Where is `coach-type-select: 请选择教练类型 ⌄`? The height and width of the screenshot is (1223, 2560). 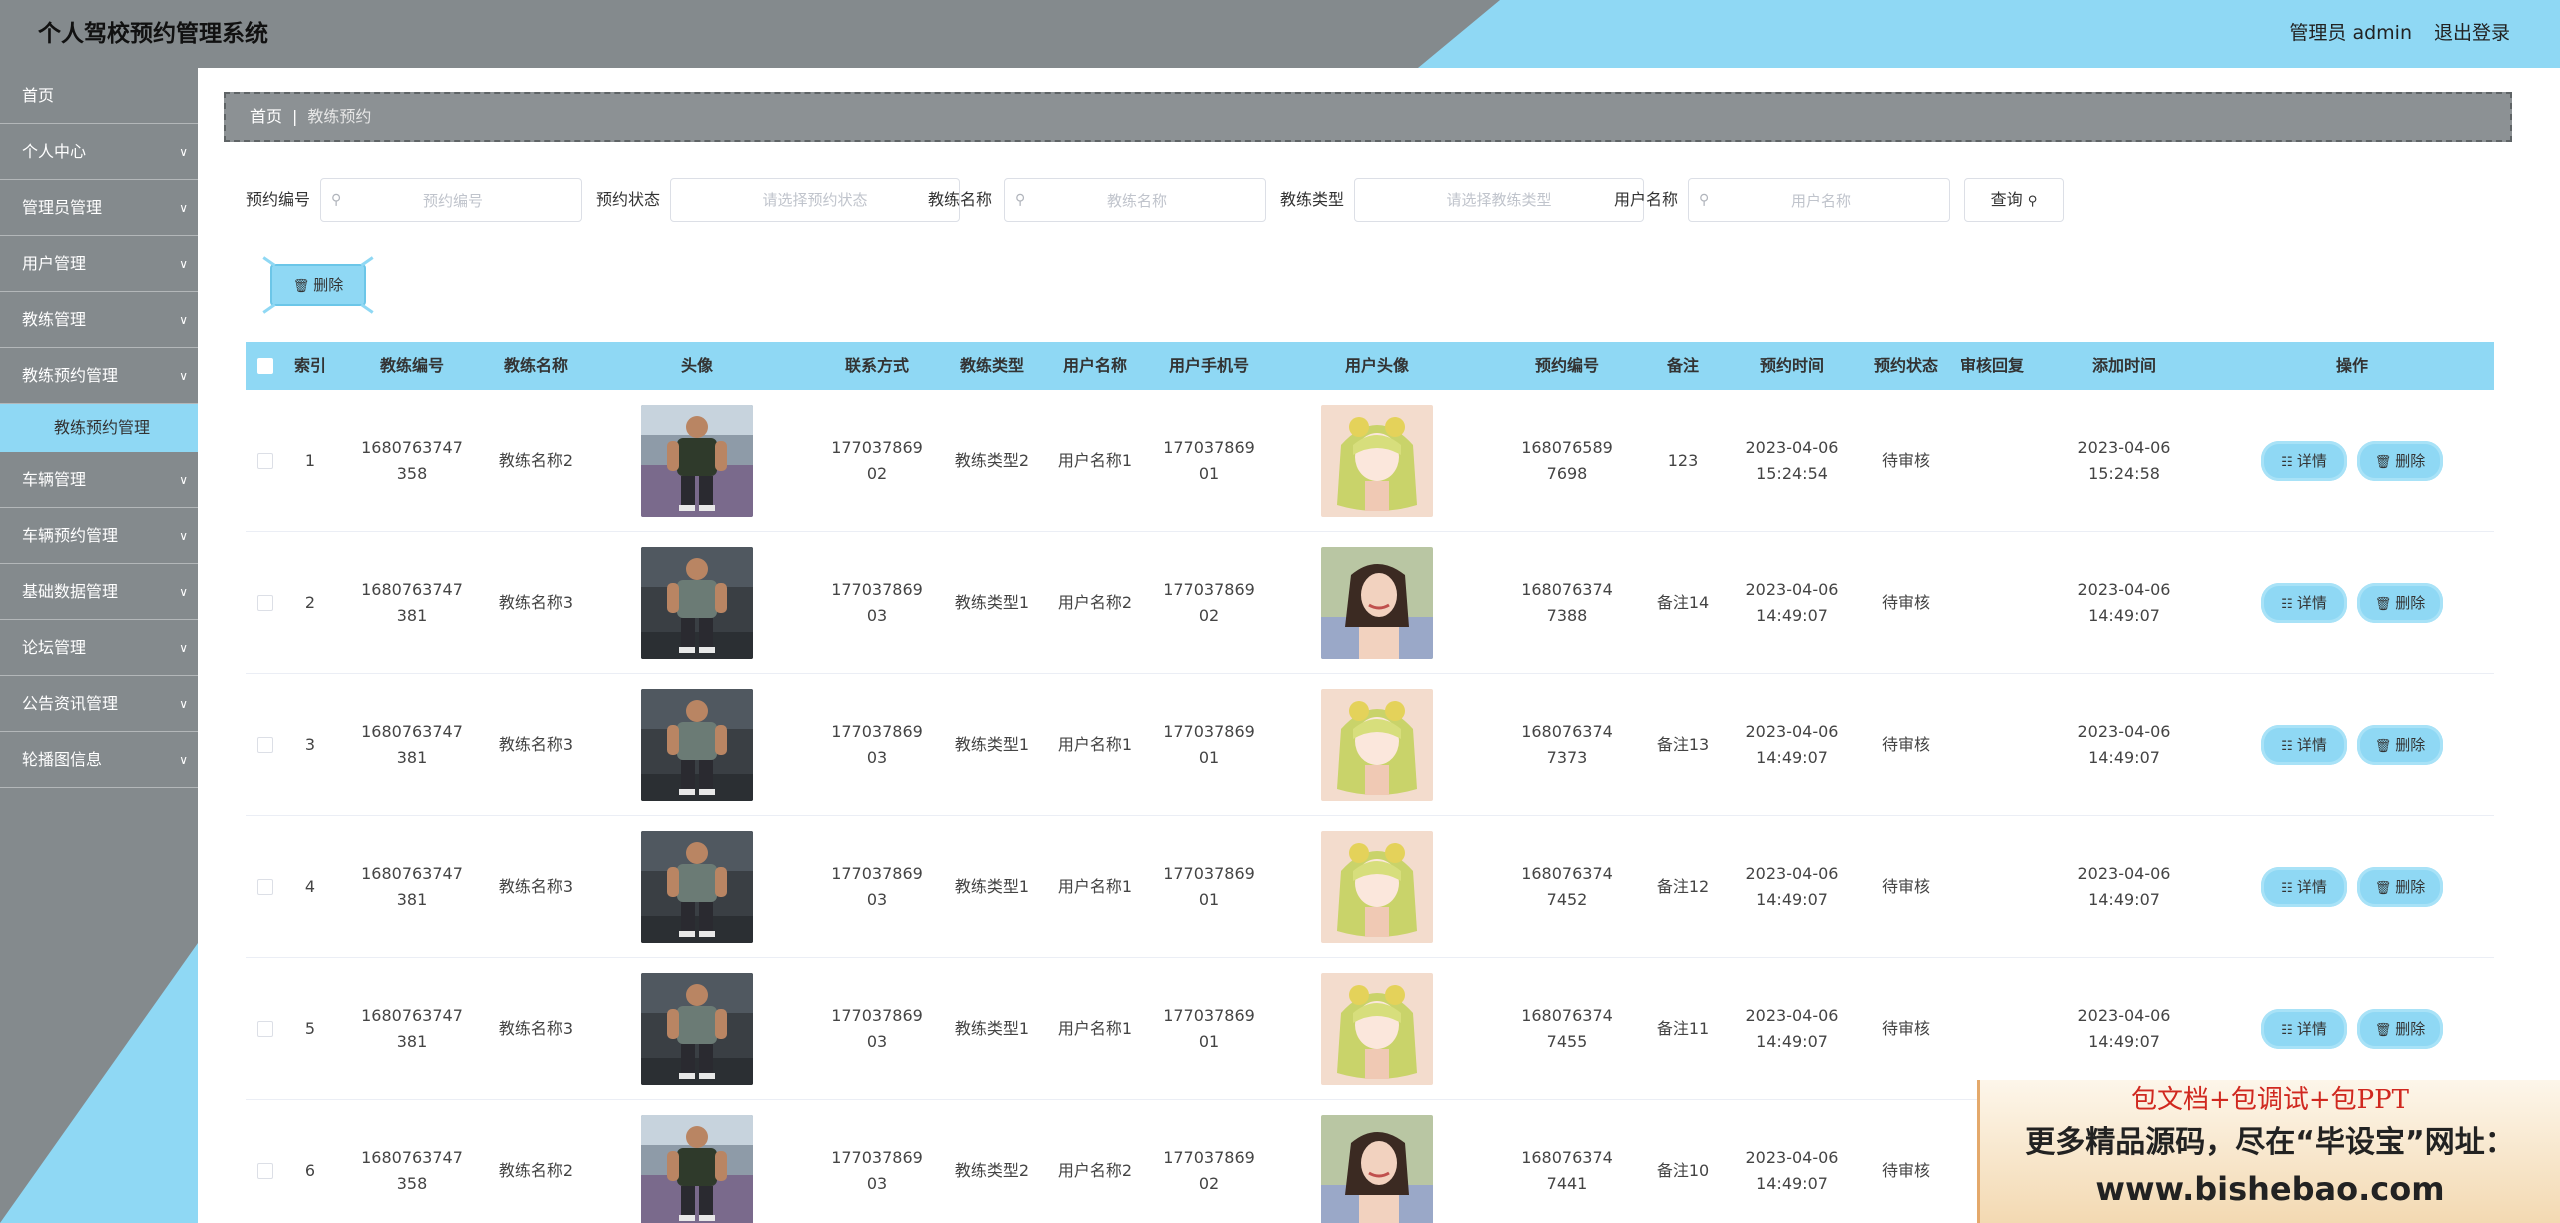 coach-type-select: 请选择教练类型 ⌄ is located at coordinates (1499, 200).